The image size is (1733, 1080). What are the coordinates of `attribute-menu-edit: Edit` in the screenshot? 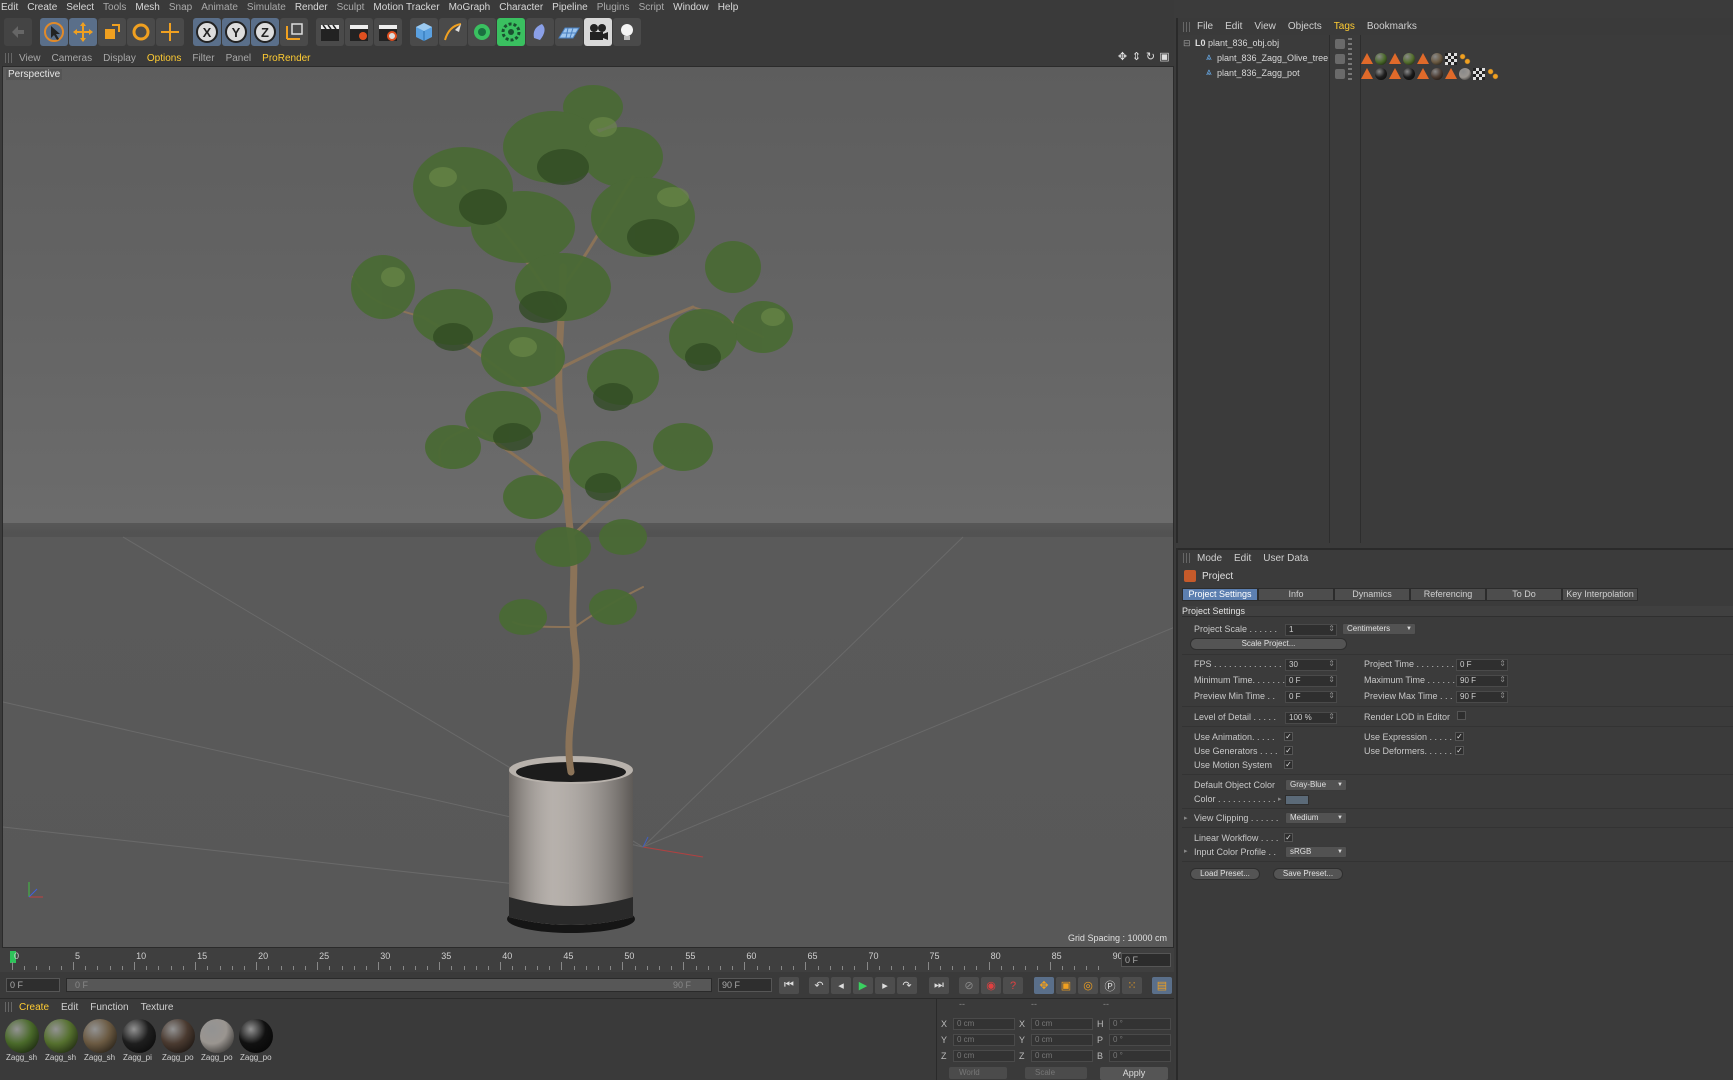 It's located at (1248, 558).